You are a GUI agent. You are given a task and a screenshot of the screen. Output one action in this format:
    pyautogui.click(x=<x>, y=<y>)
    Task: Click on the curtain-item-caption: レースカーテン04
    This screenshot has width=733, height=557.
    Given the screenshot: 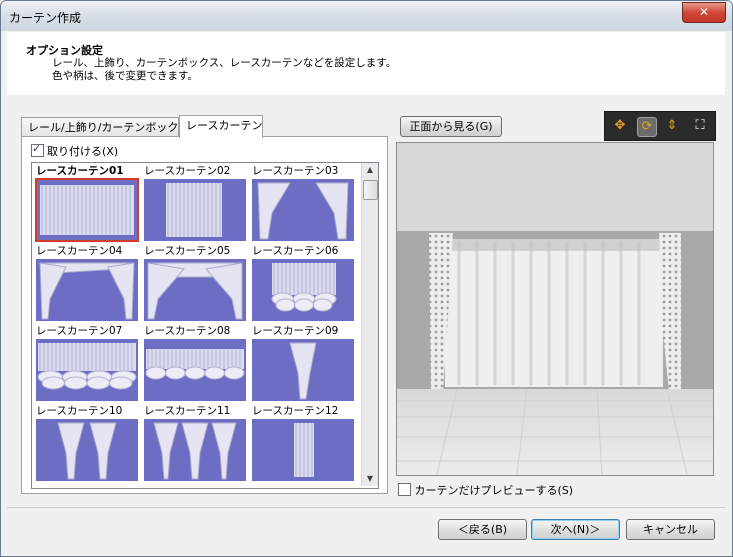 What is the action you would take?
    pyautogui.click(x=79, y=251)
    